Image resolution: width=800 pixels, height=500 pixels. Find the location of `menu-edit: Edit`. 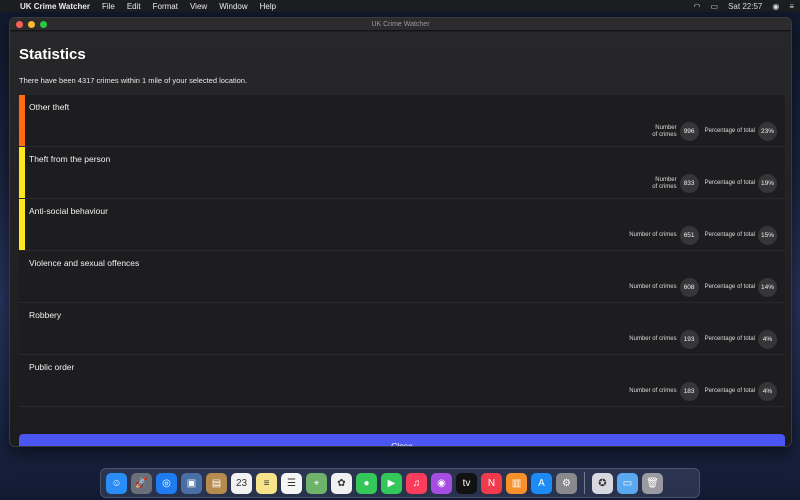

menu-edit: Edit is located at coordinates (134, 6).